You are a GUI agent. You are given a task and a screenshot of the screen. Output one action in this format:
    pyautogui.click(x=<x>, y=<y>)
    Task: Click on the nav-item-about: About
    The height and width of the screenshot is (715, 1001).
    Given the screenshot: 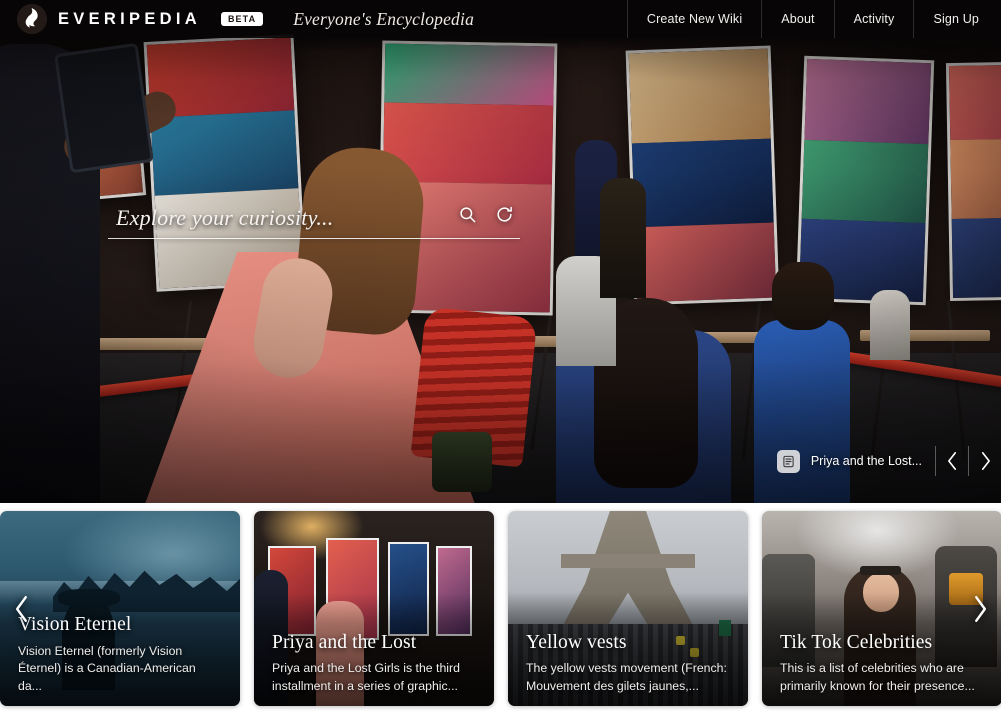 What is the action you would take?
    pyautogui.click(x=797, y=19)
    